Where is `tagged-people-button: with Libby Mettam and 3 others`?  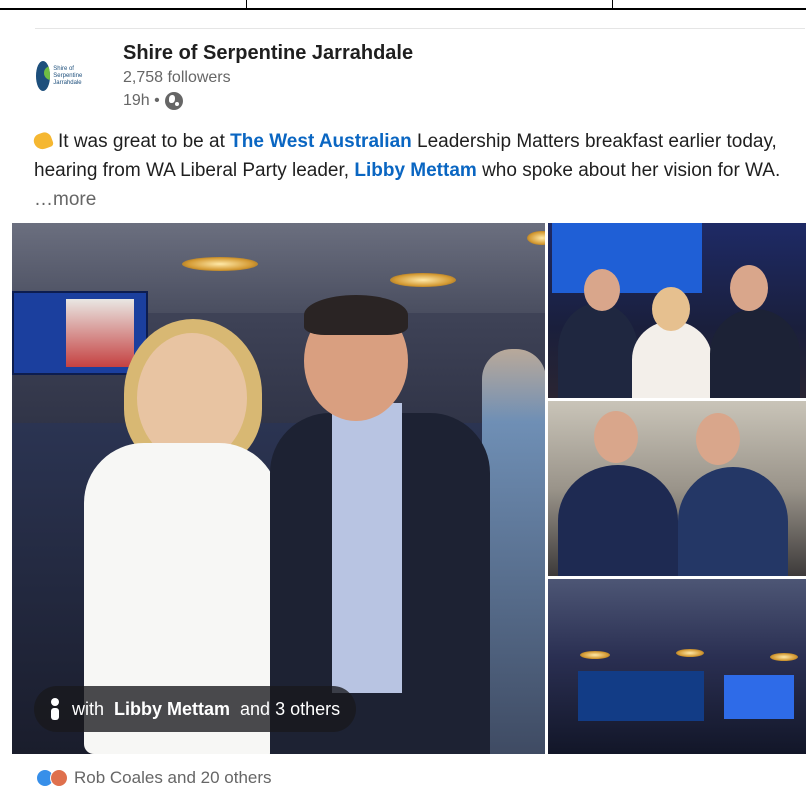
tagged-people-button: with Libby Mettam and 3 others is located at coordinates (195, 709).